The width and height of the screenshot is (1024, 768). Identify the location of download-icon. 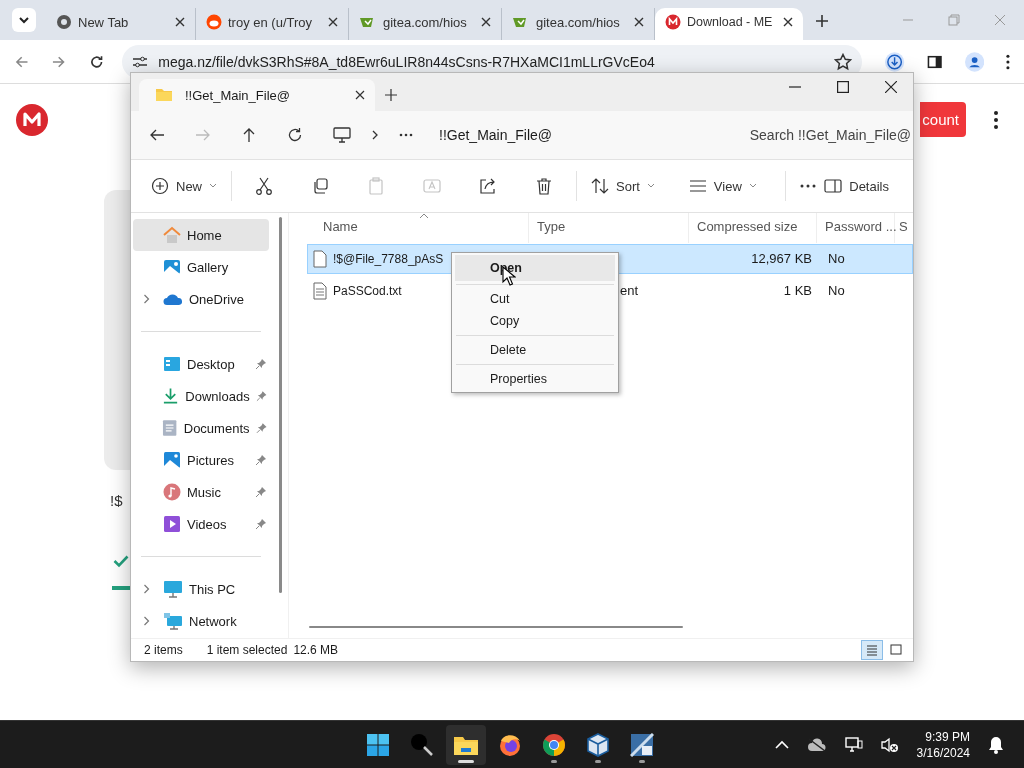
(895, 61).